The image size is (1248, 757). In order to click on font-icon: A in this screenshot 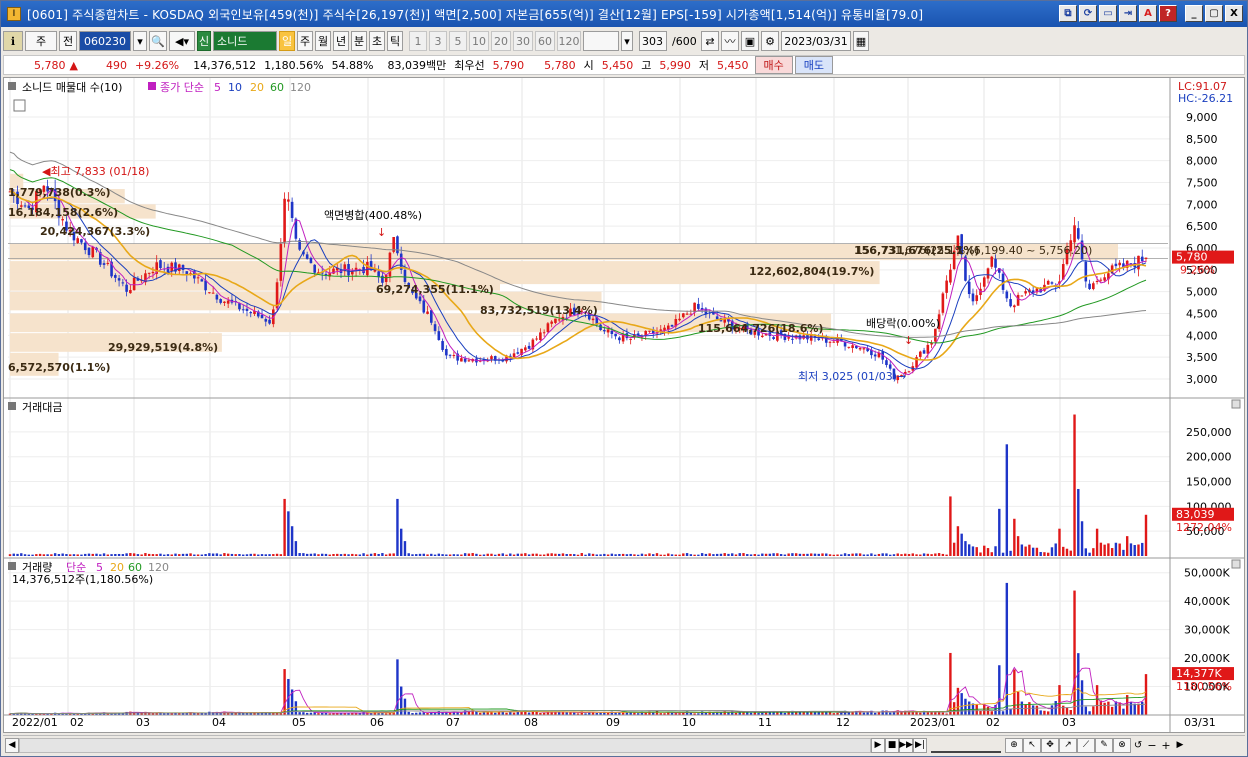, I will do `click(1148, 13)`.